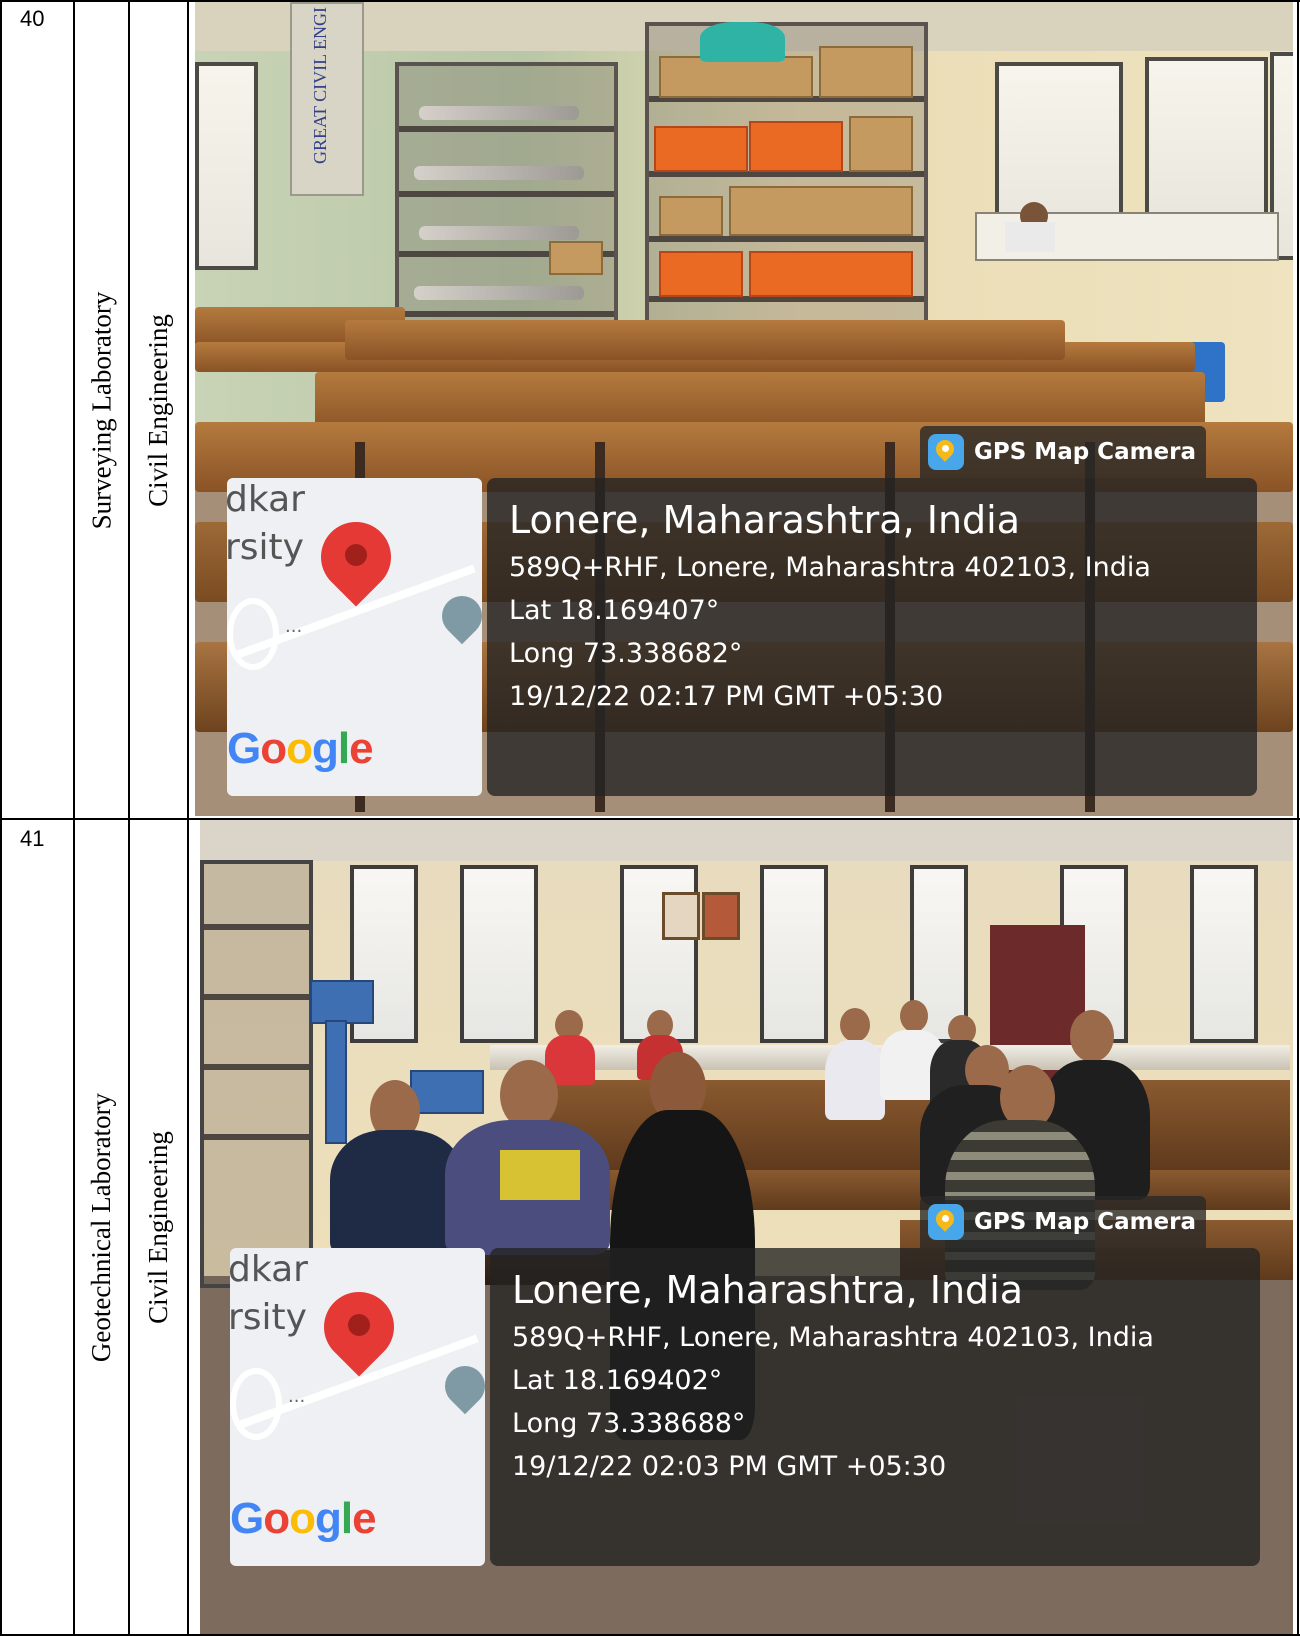  What do you see at coordinates (32, 18) in the screenshot?
I see `serial-number: 40` at bounding box center [32, 18].